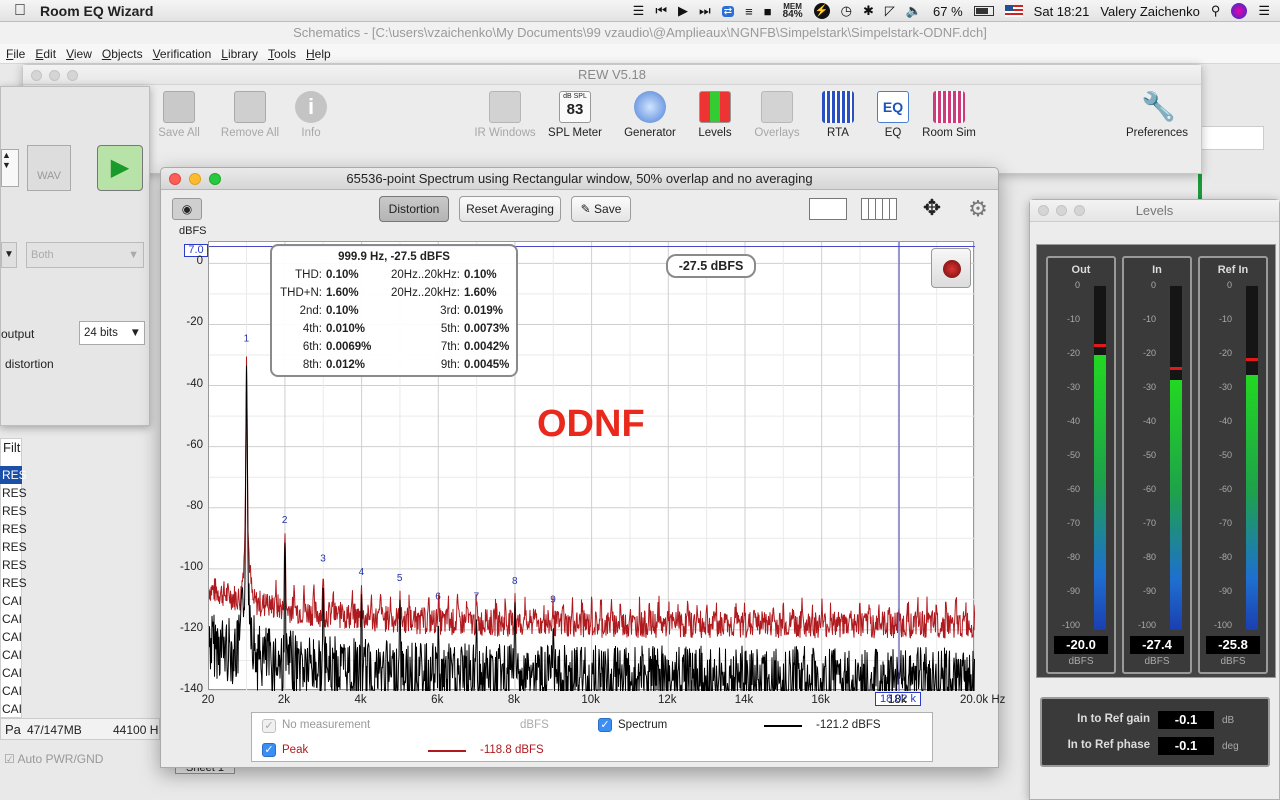 The height and width of the screenshot is (800, 1280). What do you see at coordinates (112, 333) in the screenshot?
I see `bits-select: 24 bits ▼` at bounding box center [112, 333].